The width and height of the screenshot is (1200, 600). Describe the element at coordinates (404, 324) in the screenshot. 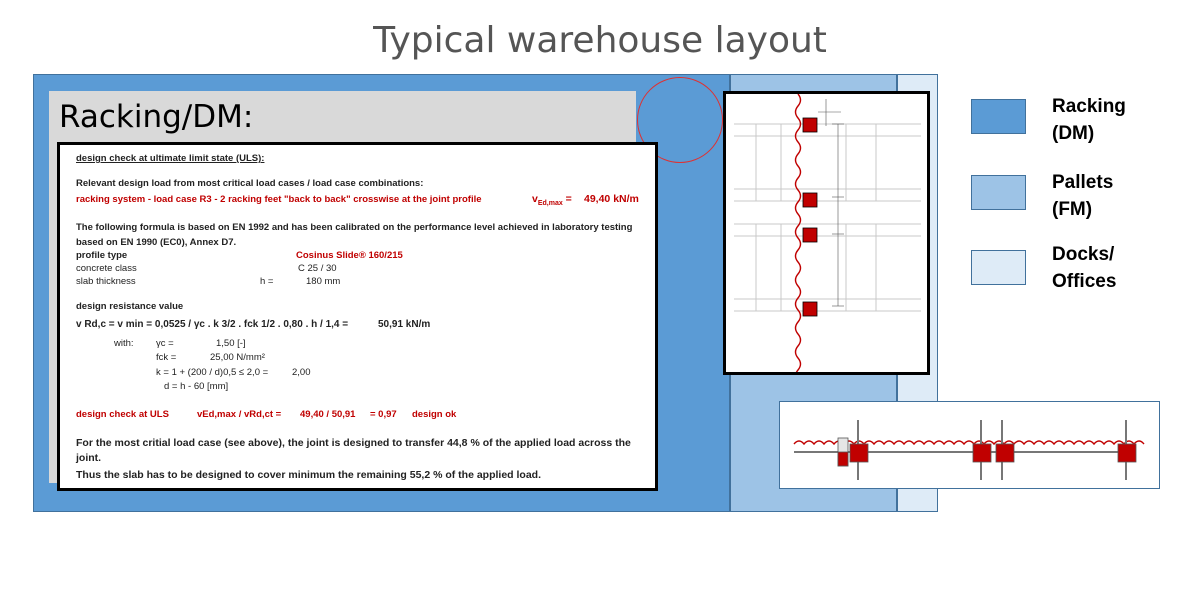

I see `resistance-value: 50,91 kN/m` at that location.